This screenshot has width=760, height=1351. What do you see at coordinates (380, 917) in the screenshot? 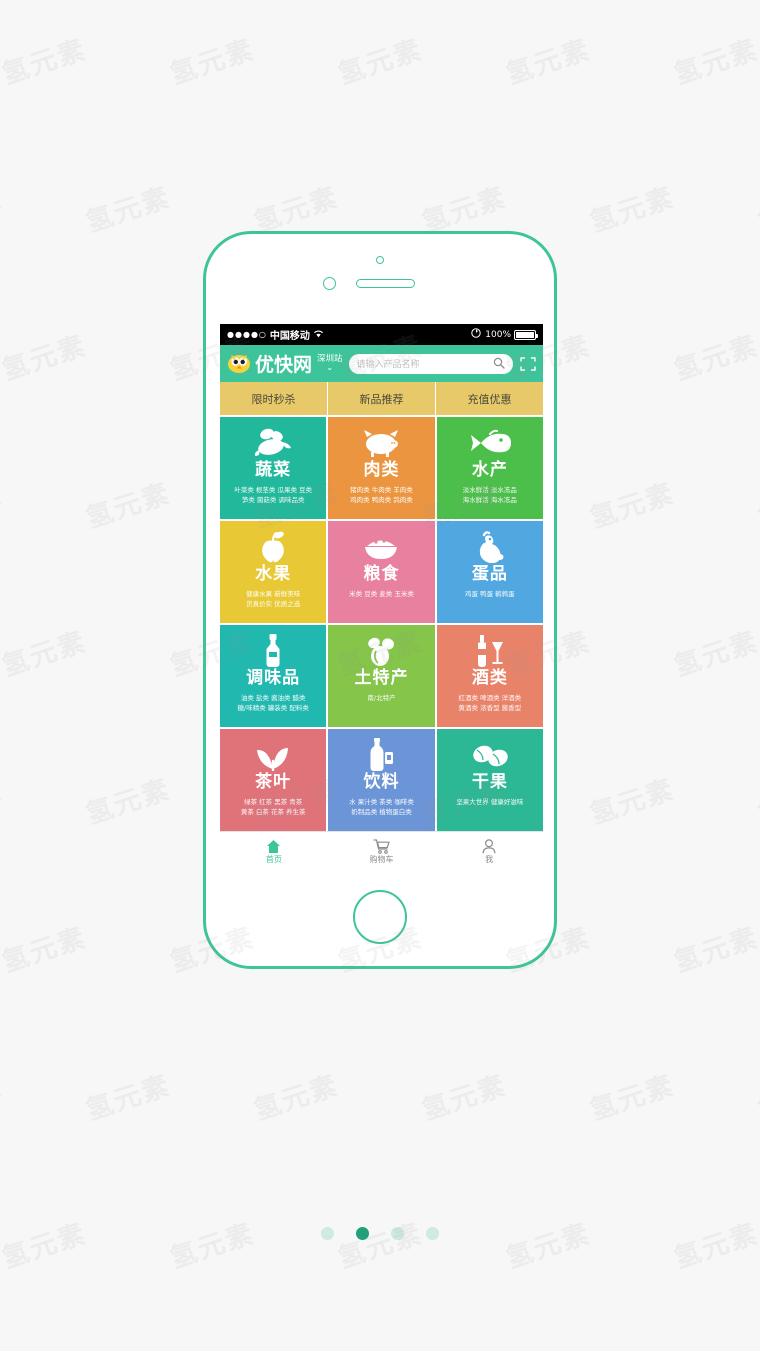
I see `home-button` at bounding box center [380, 917].